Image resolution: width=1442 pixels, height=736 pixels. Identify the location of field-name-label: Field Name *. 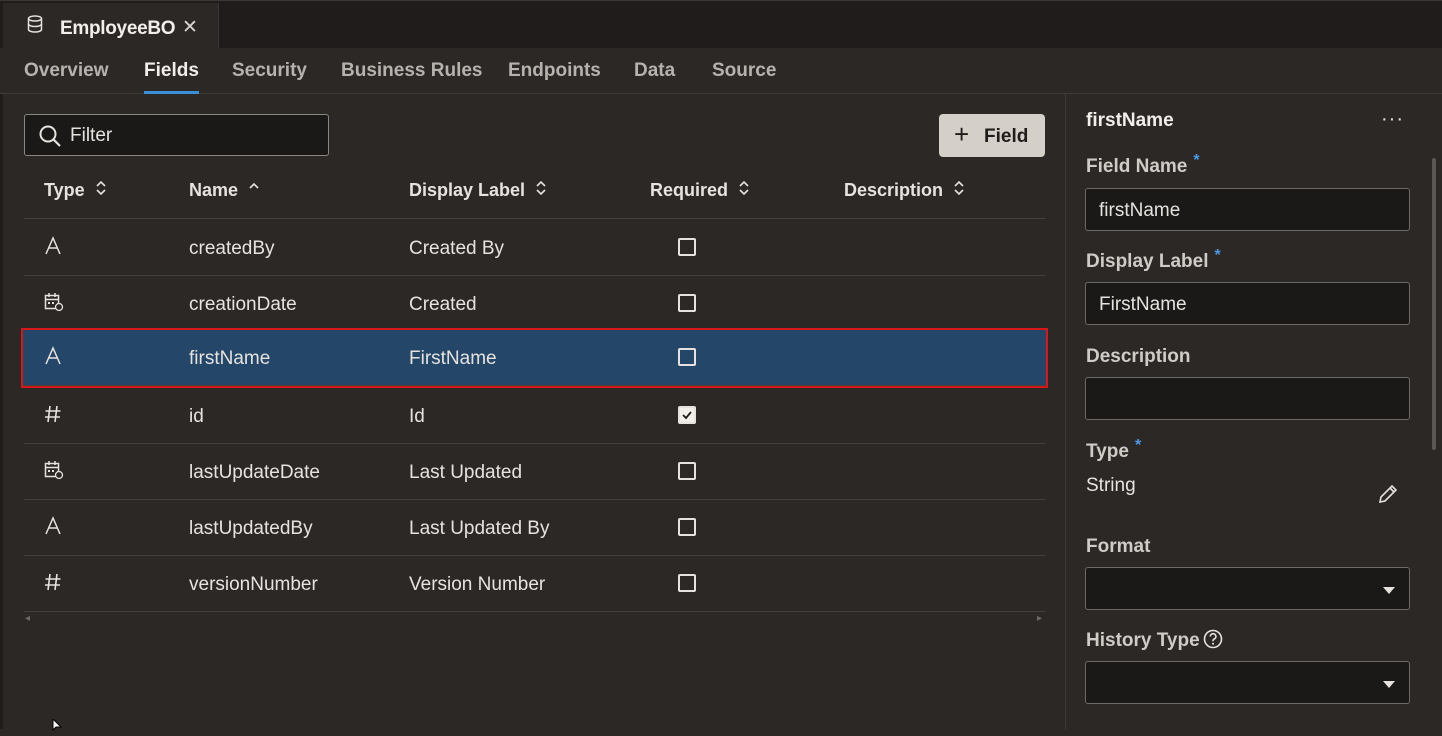
(1143, 164).